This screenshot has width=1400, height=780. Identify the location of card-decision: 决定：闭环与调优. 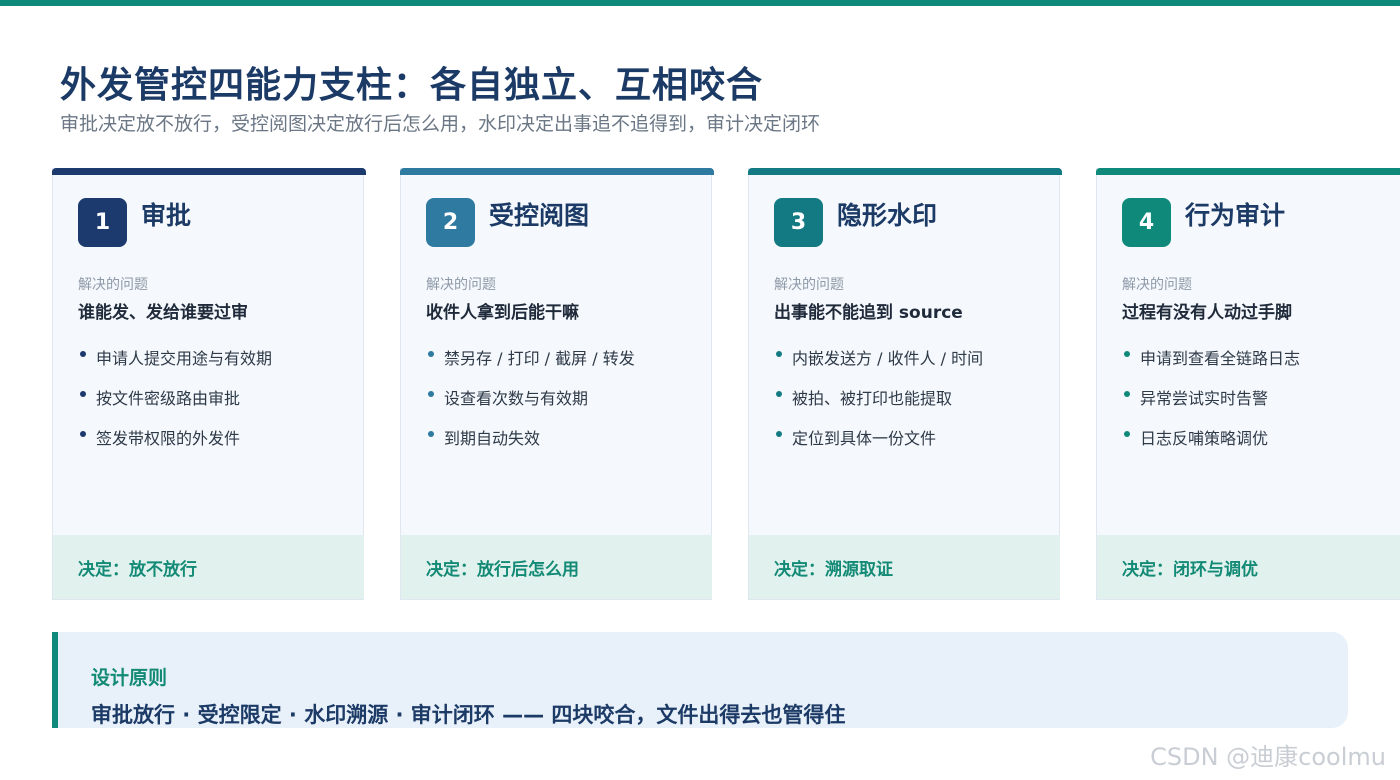
(1248, 567).